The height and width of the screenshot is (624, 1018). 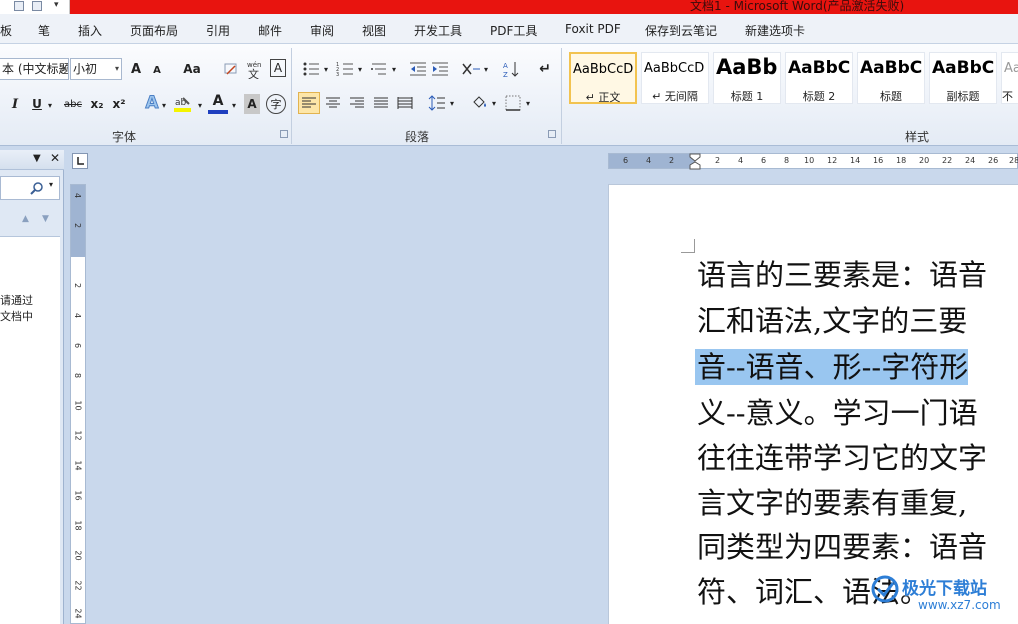 I want to click on shading-dropdown: ▾, so click(x=494, y=103).